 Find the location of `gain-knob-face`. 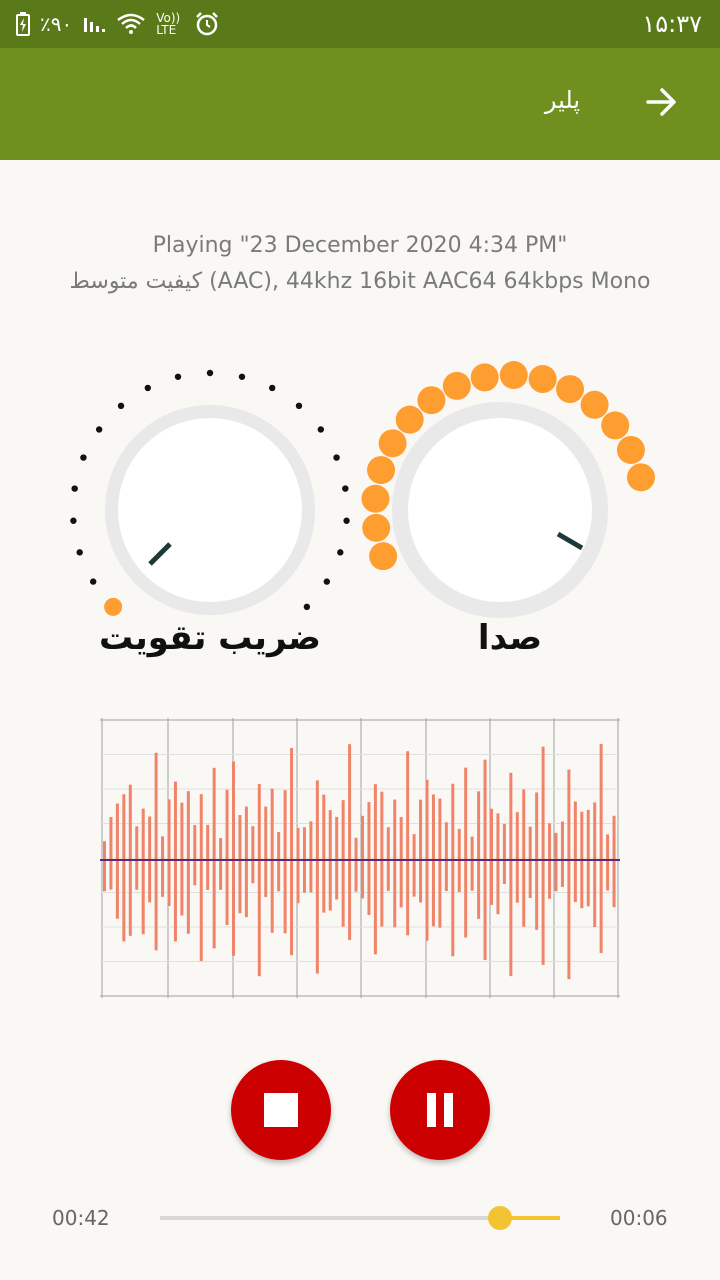

gain-knob-face is located at coordinates (210, 510).